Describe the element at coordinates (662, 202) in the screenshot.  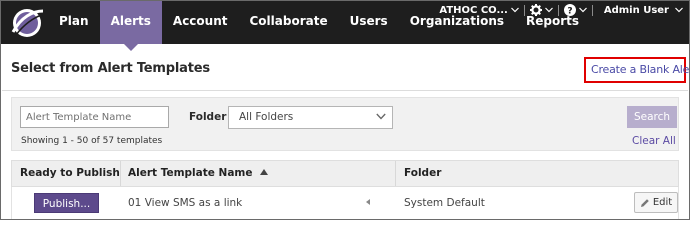
I see `edit-label: Edit` at that location.